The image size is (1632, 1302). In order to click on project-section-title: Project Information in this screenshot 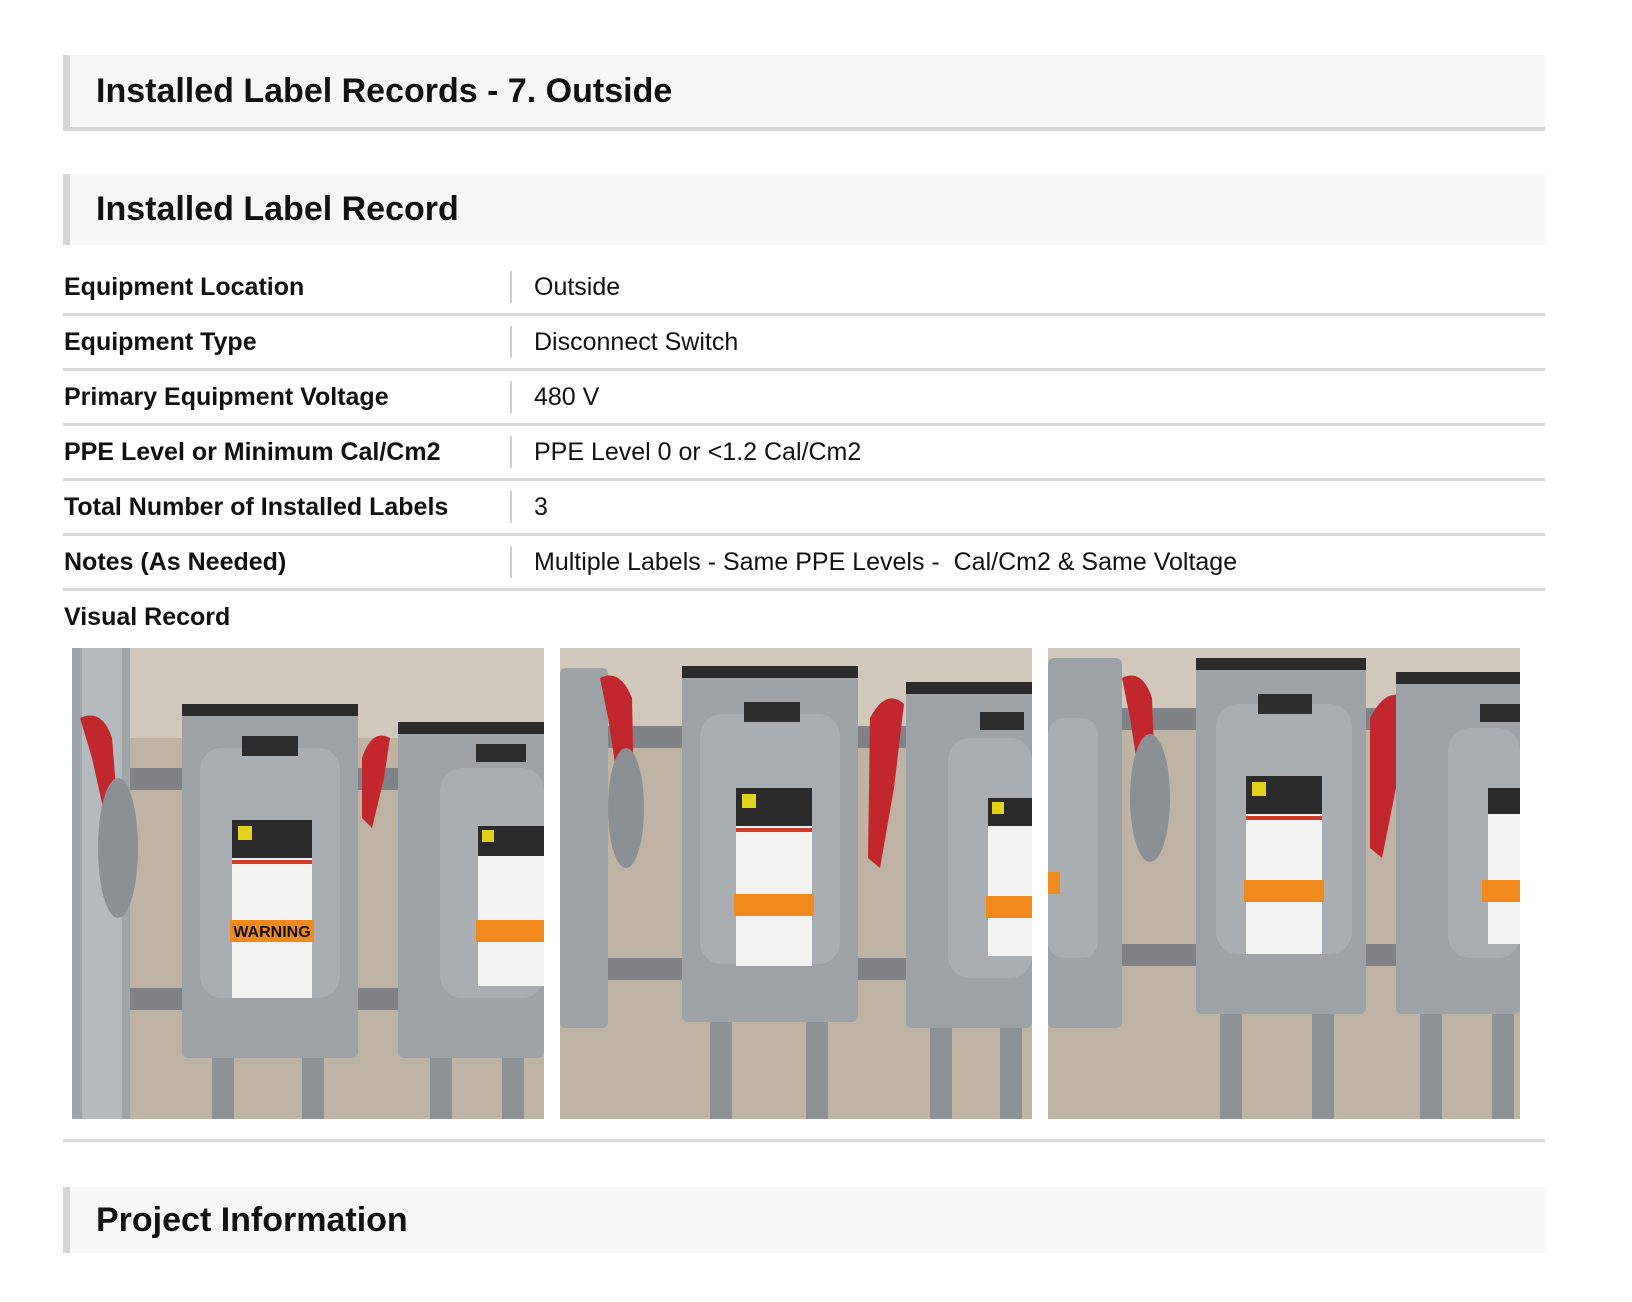, I will do `click(252, 1219)`.